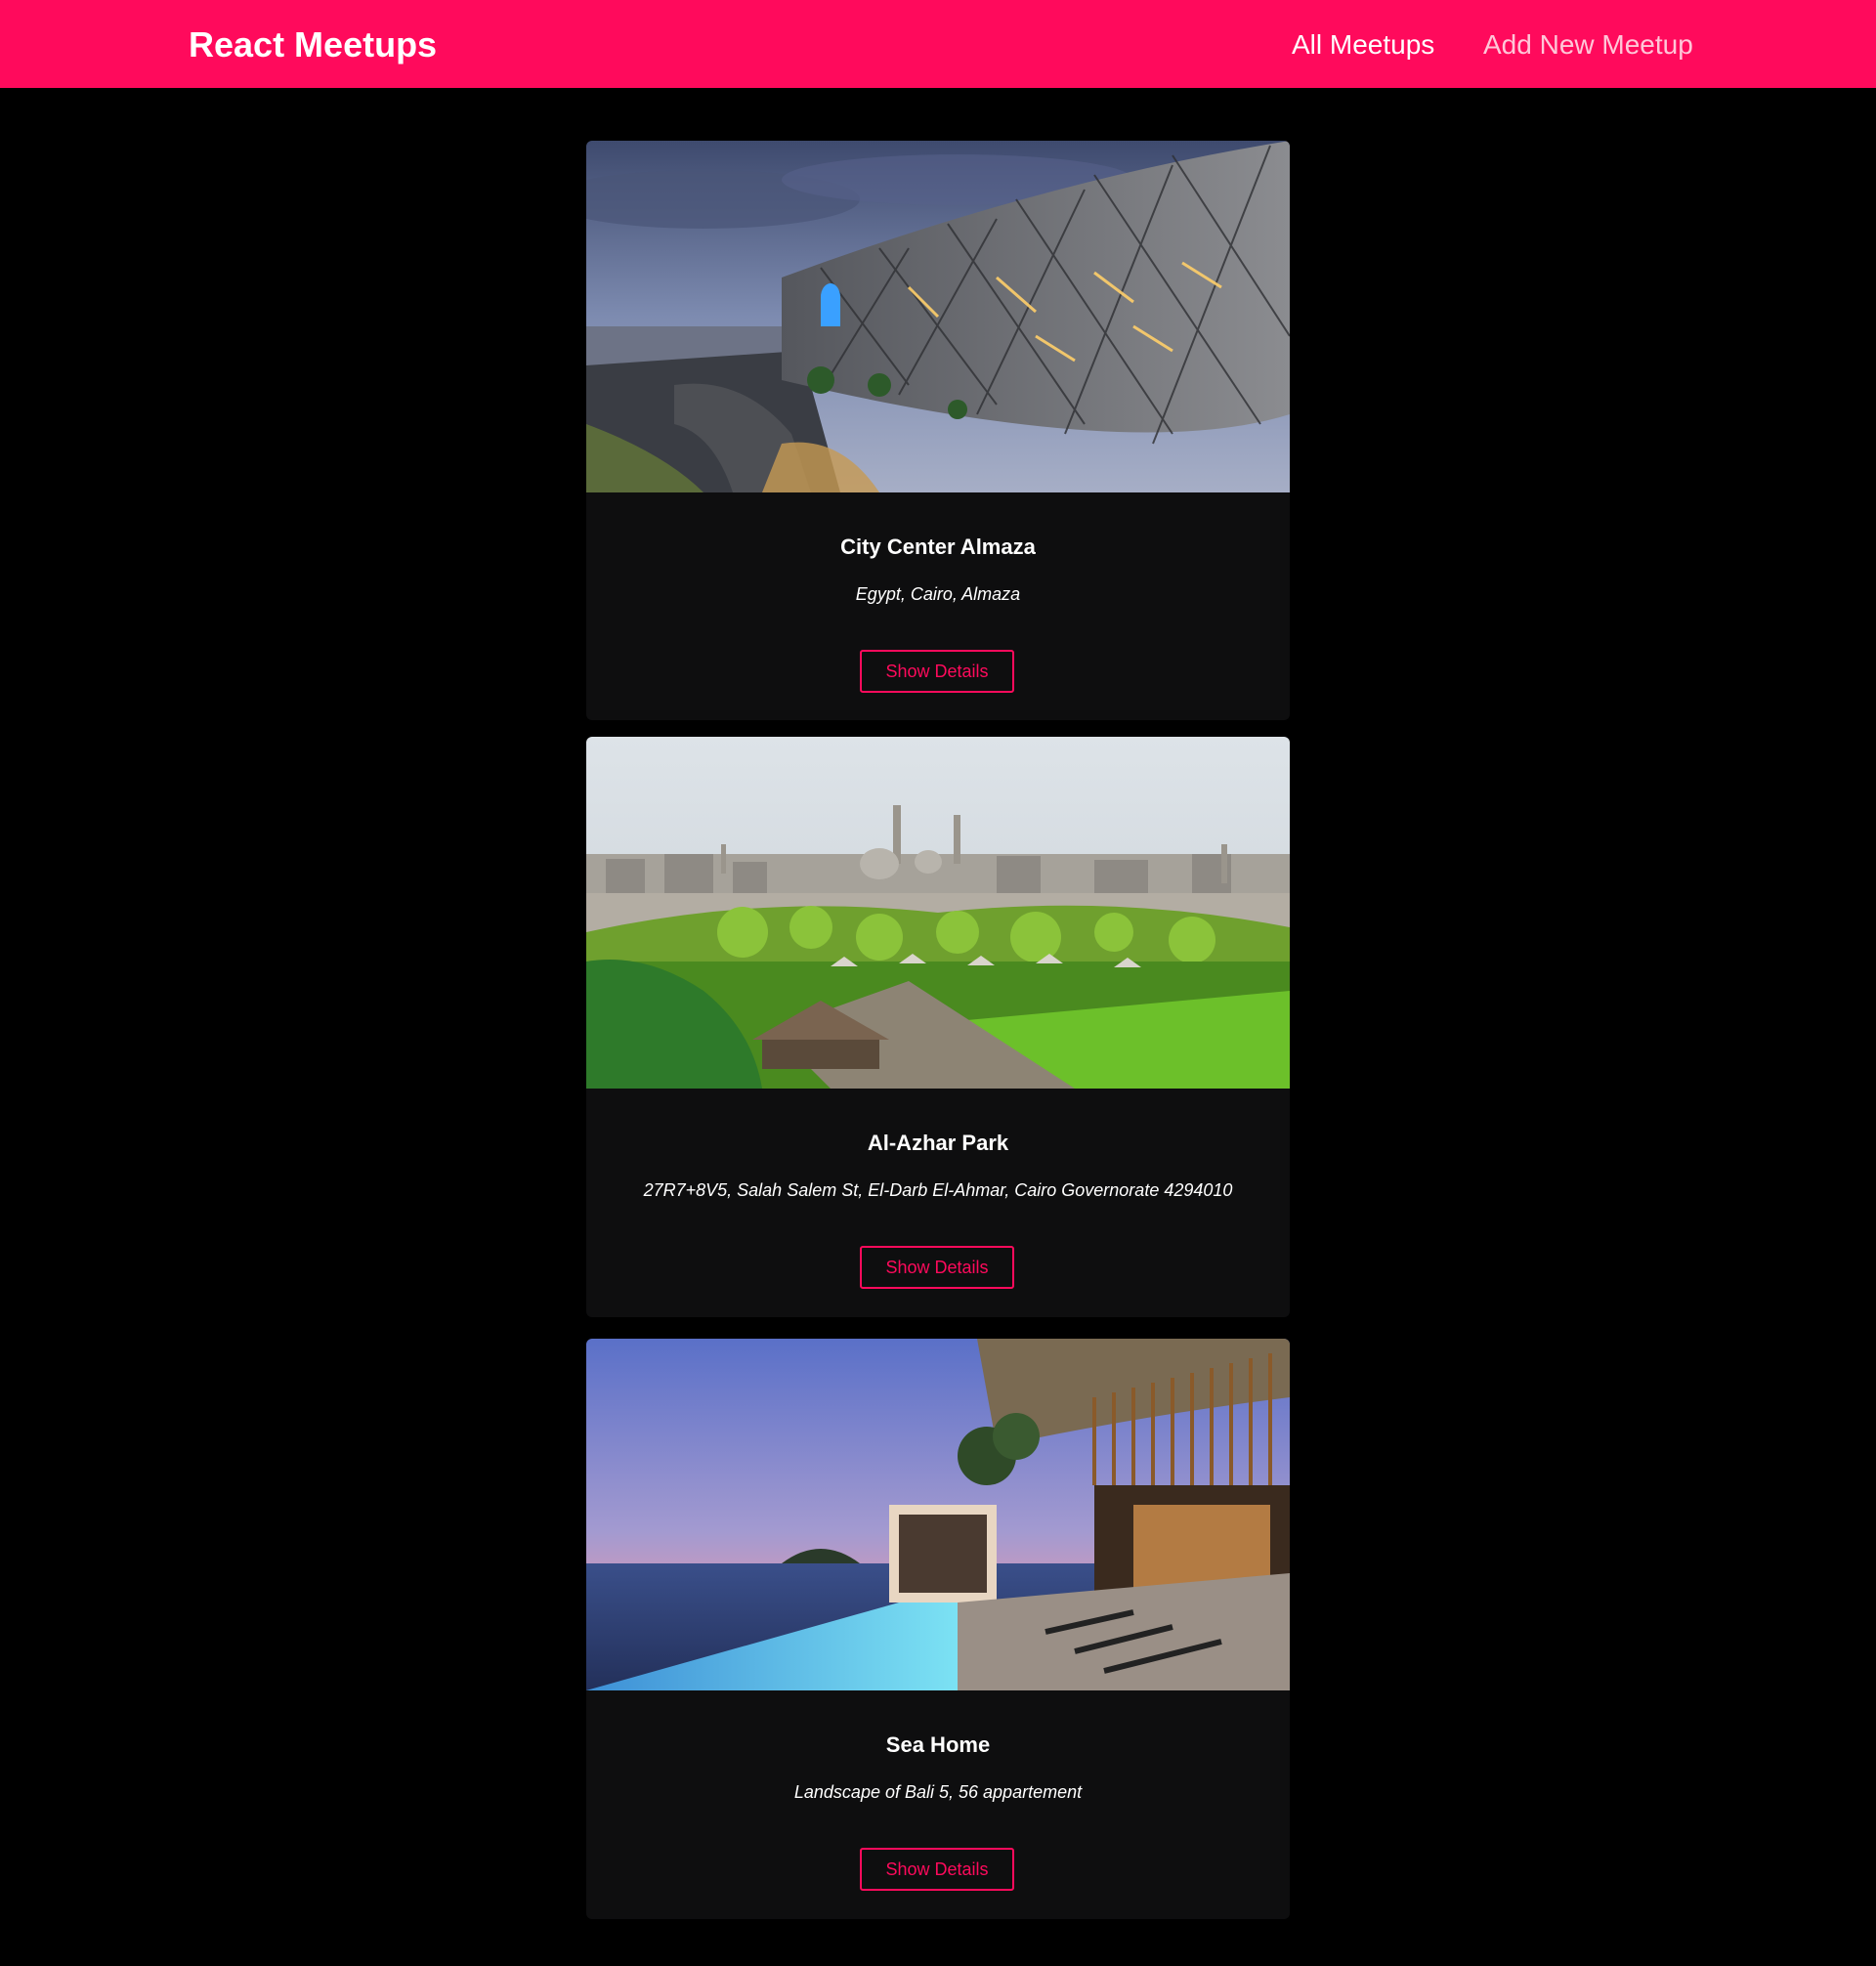  What do you see at coordinates (938, 1792) in the screenshot?
I see `meetup-address: Landscape of Bali 5, 56 appartement` at bounding box center [938, 1792].